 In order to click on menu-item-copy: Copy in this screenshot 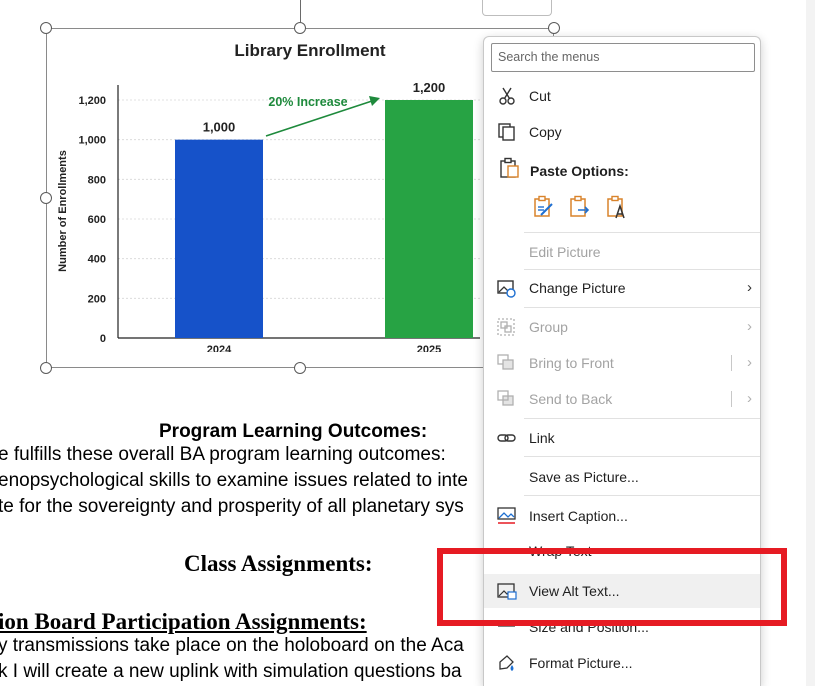, I will do `click(622, 132)`.